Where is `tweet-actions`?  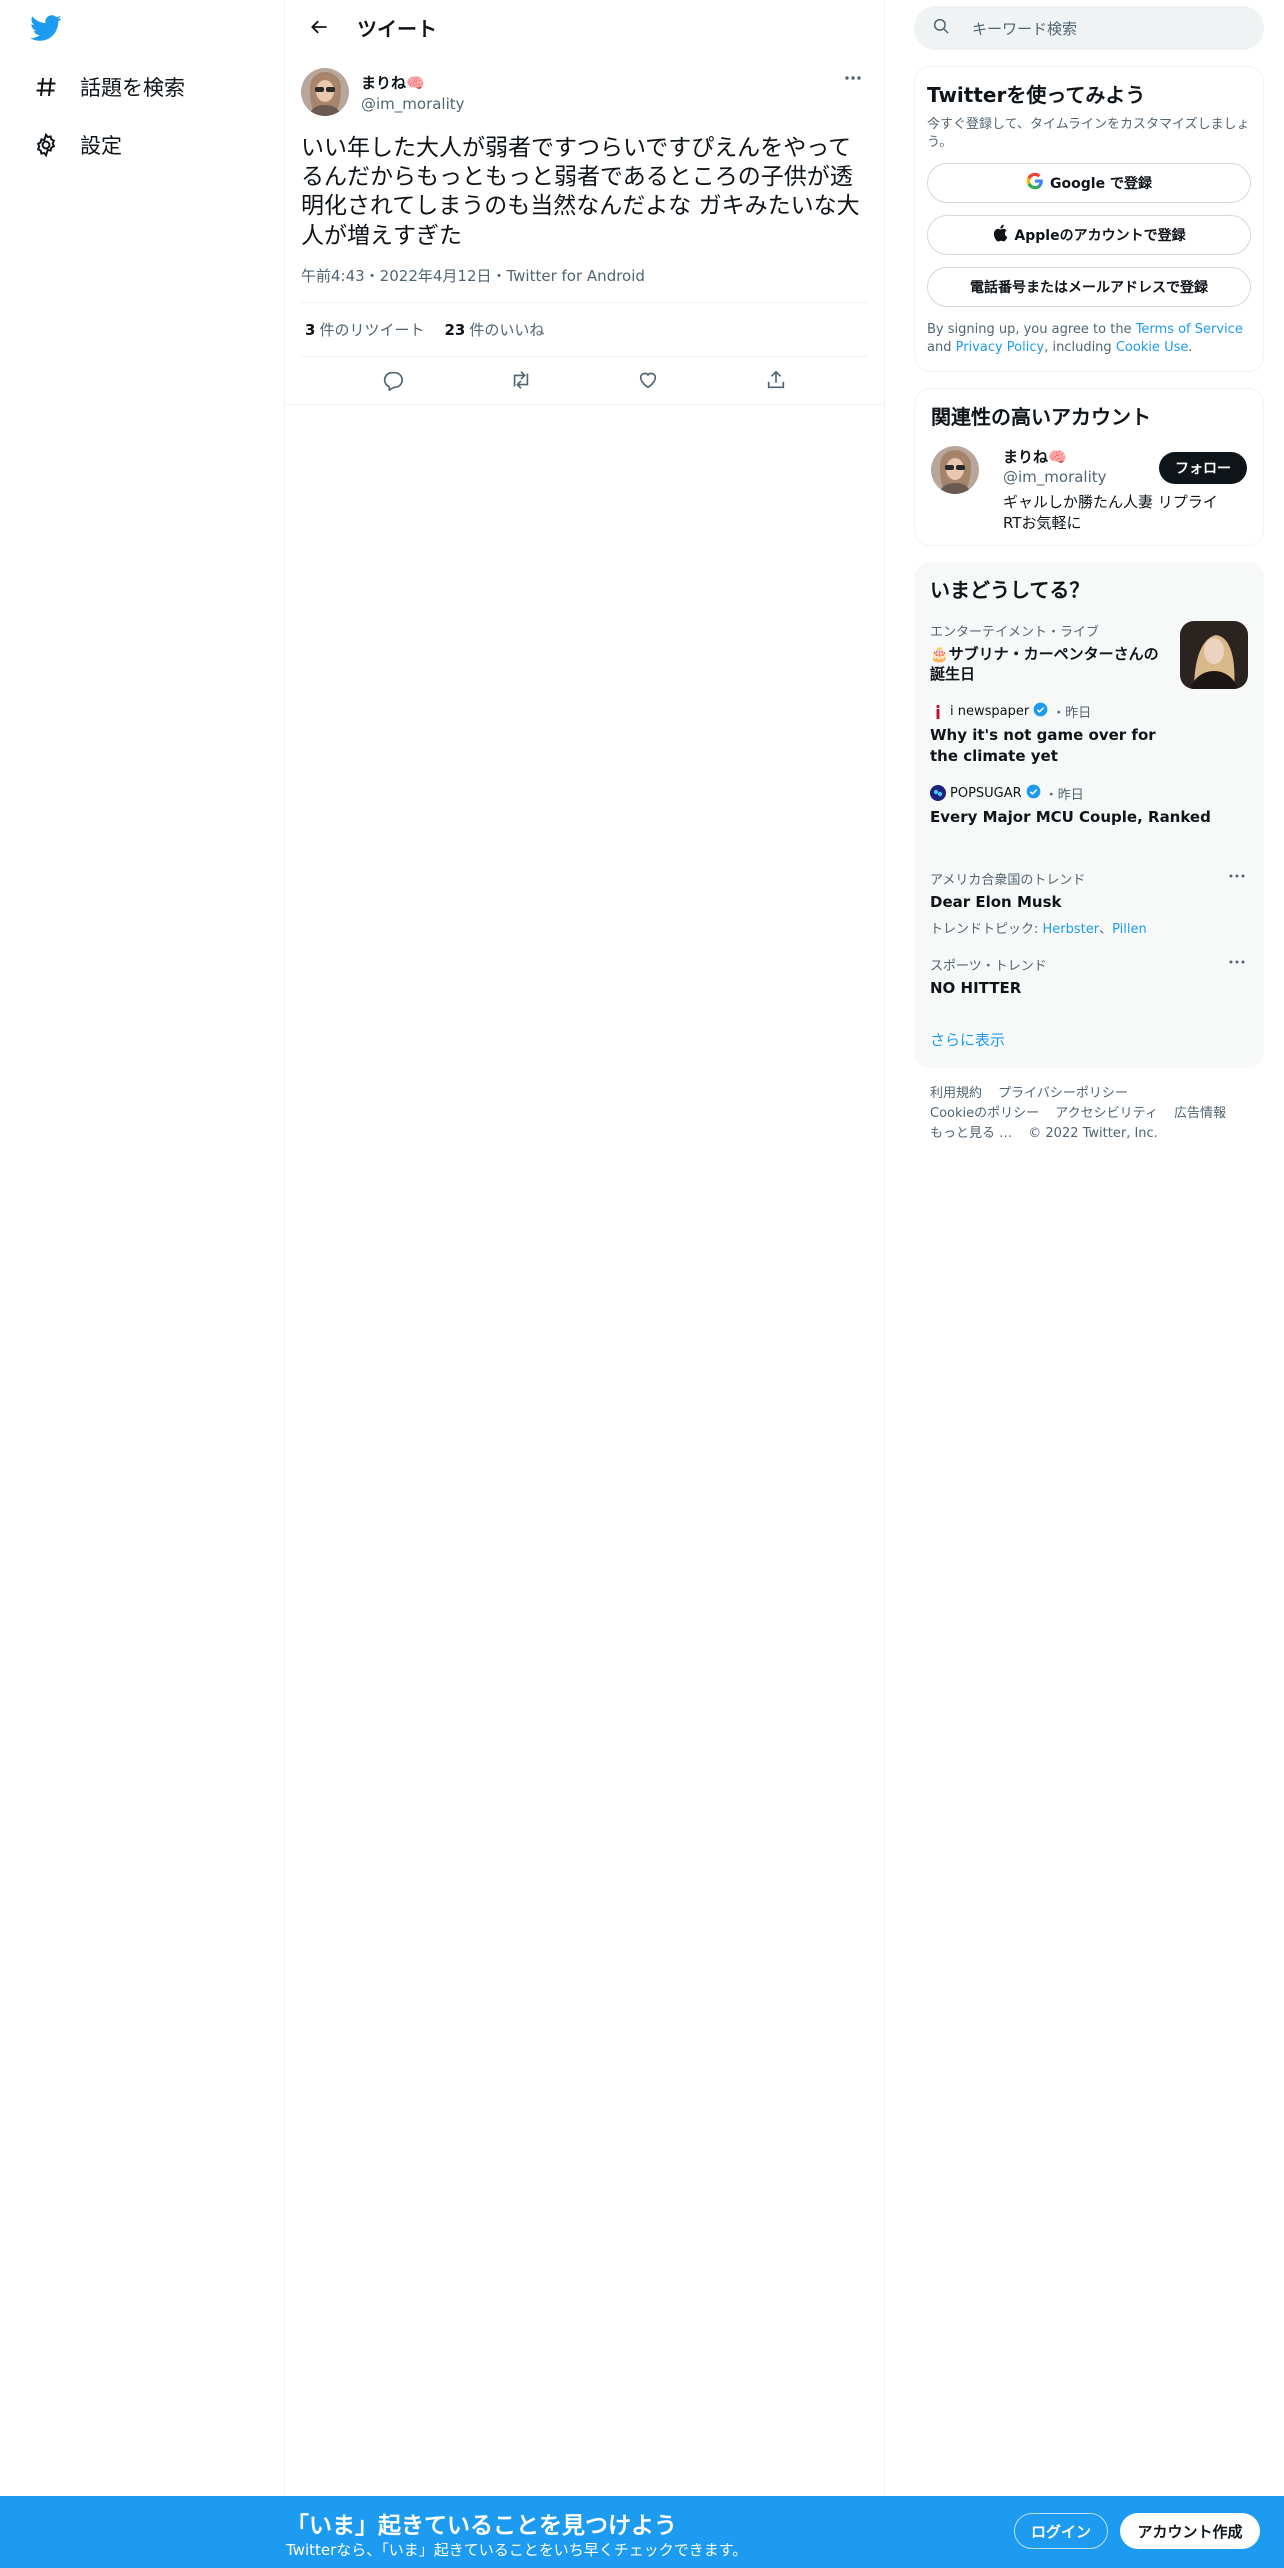
tweet-actions is located at coordinates (584, 381).